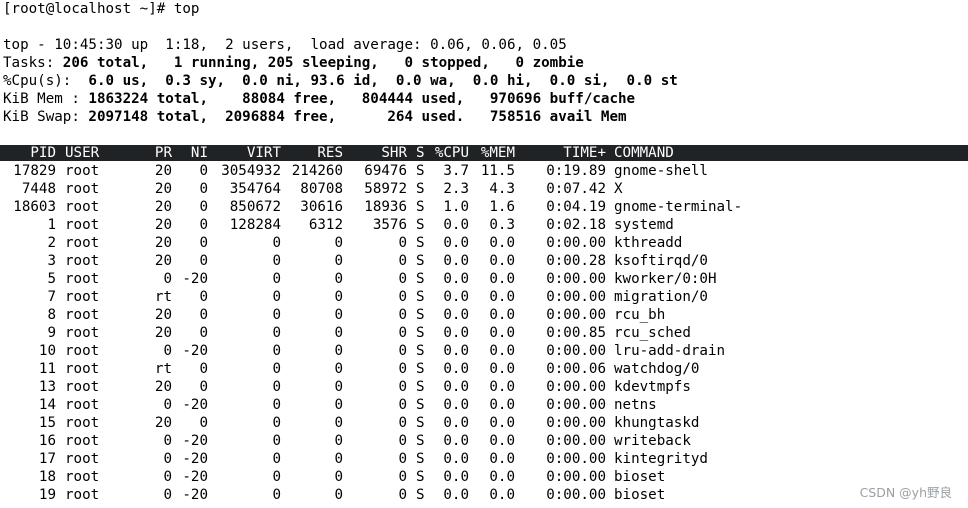 The image size is (968, 508). What do you see at coordinates (584, 153) in the screenshot?
I see `column-header-time: TIME+` at bounding box center [584, 153].